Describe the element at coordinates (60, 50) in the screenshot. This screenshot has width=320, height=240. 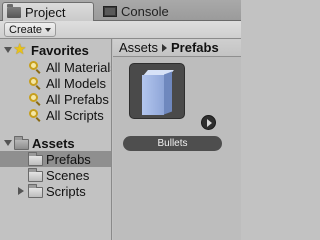
I see `tree-label-favorites: Favorites` at that location.